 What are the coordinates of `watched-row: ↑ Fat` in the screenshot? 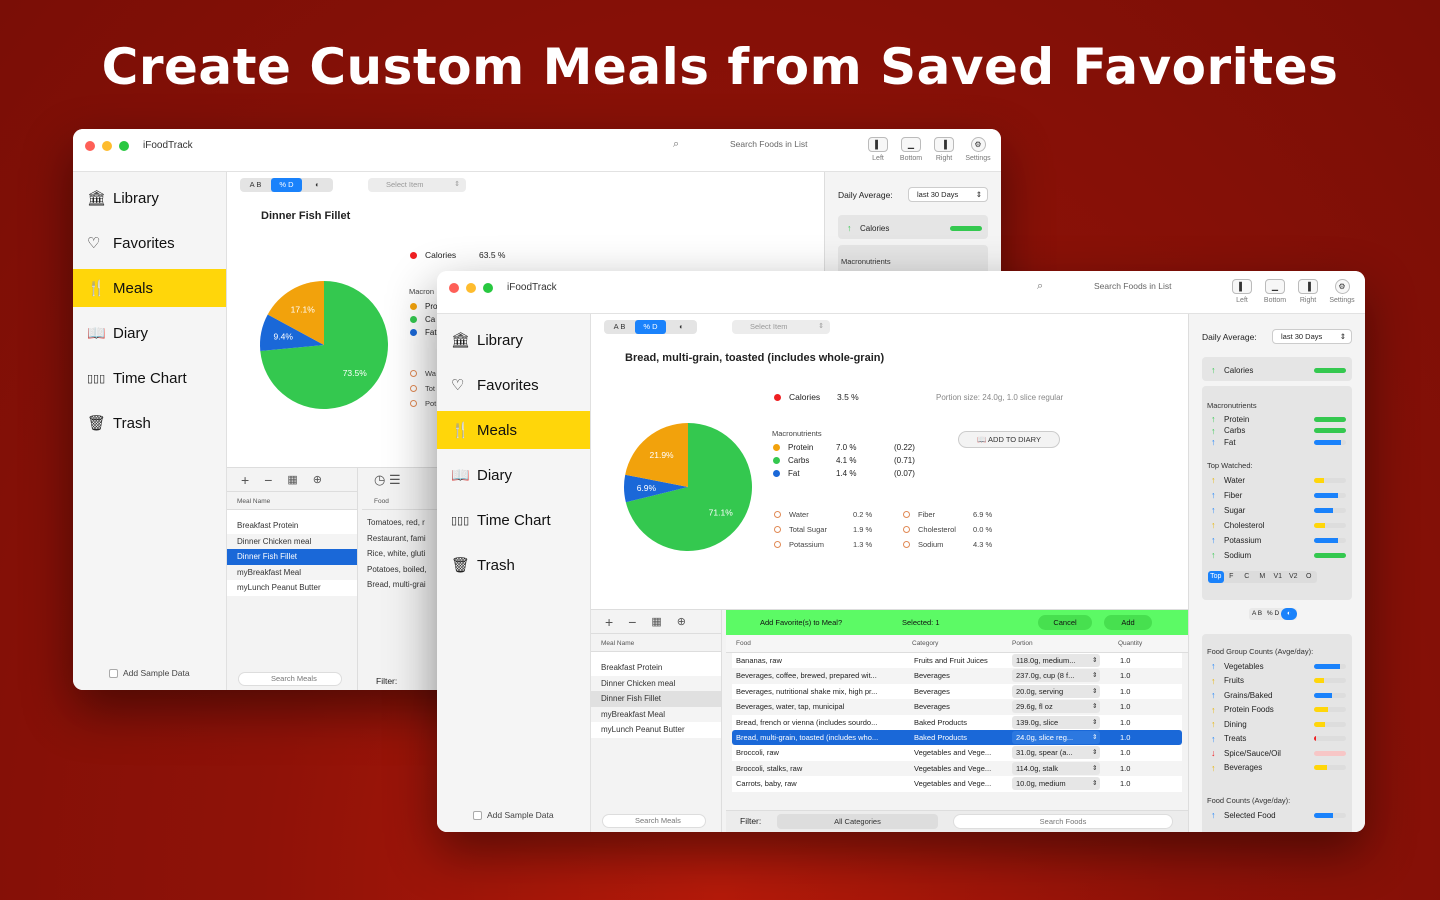 It's located at (1278, 442).